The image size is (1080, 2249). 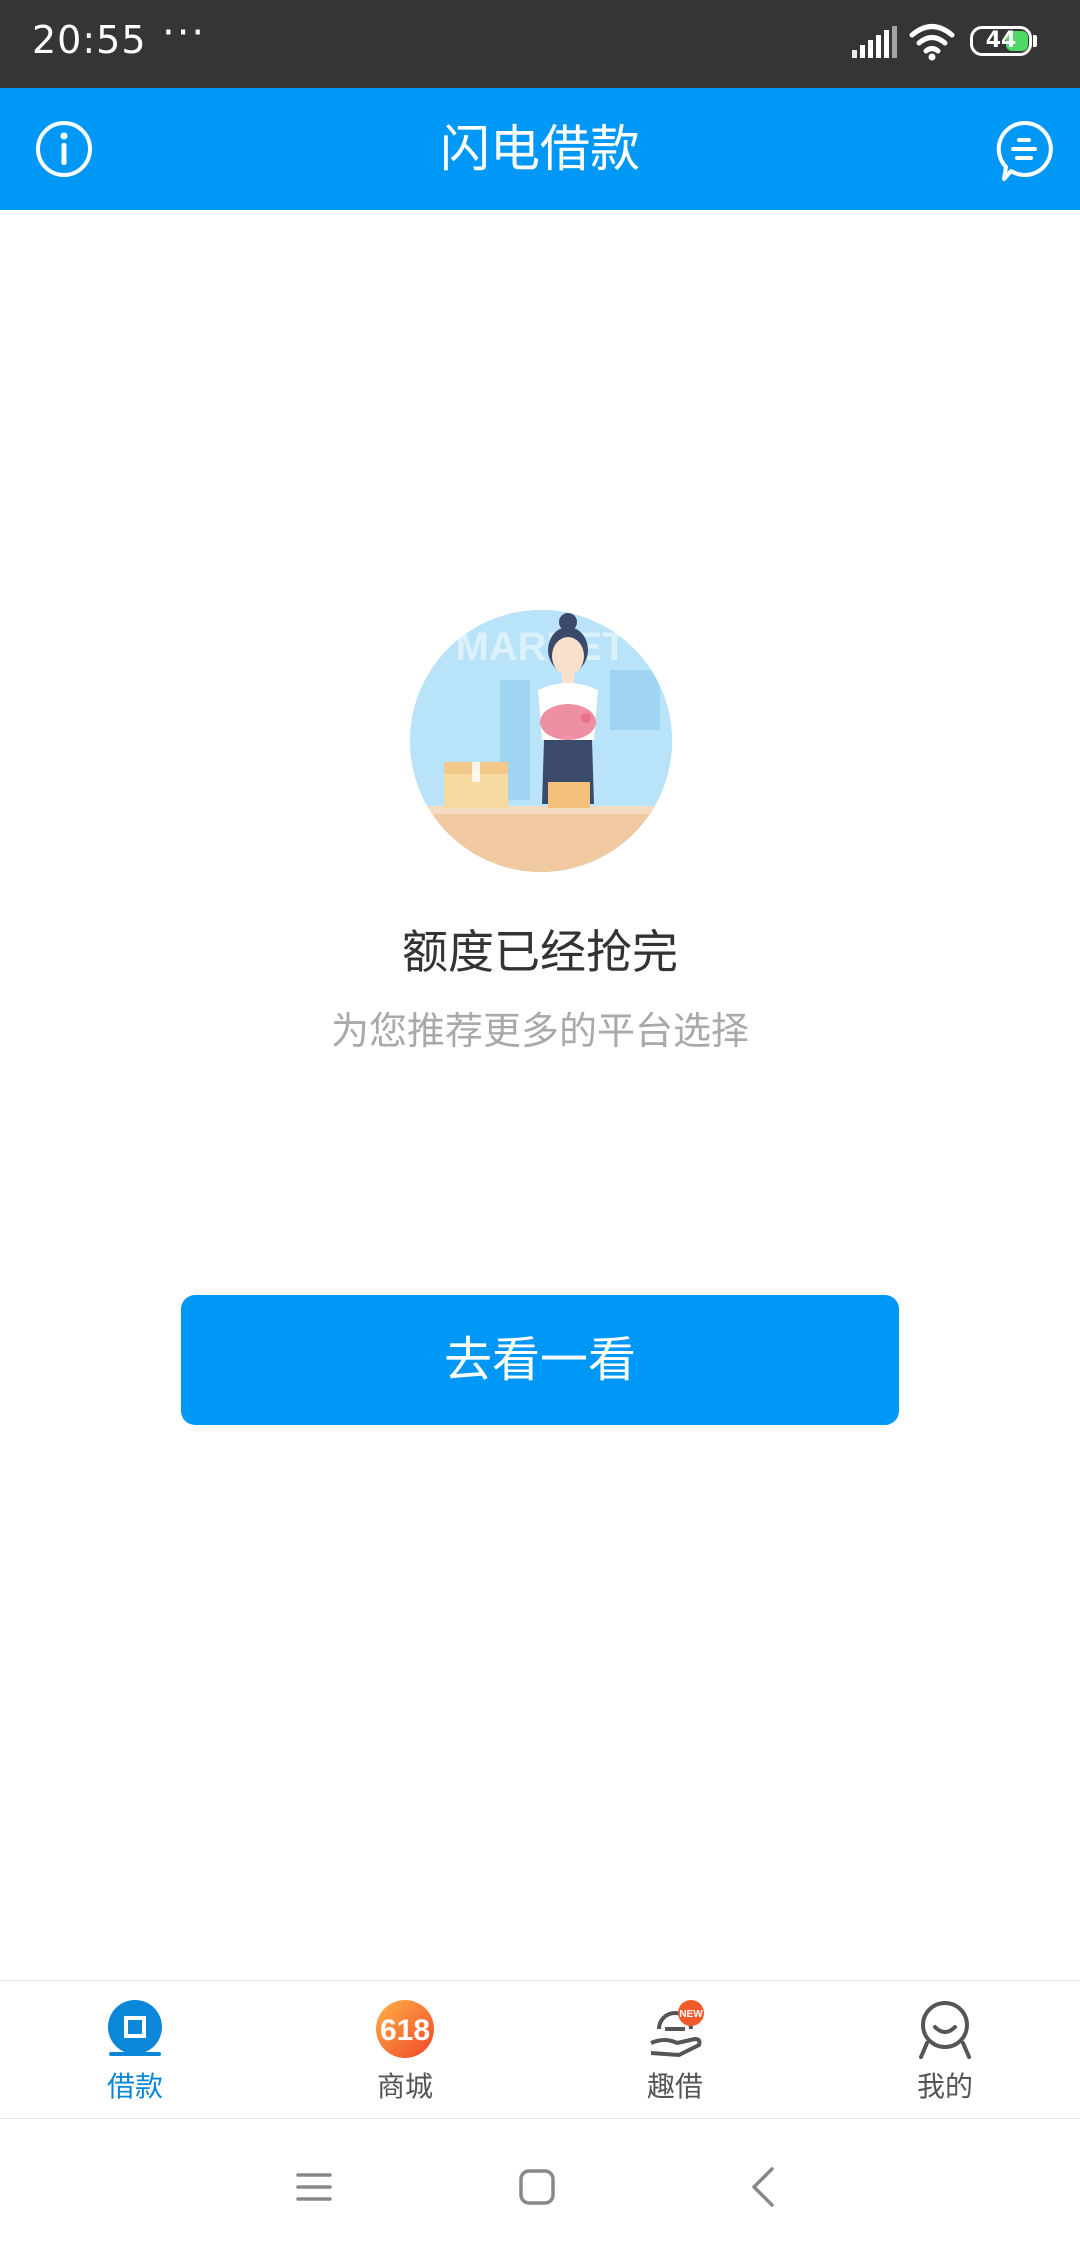 I want to click on menu-icon, so click(x=314, y=2187).